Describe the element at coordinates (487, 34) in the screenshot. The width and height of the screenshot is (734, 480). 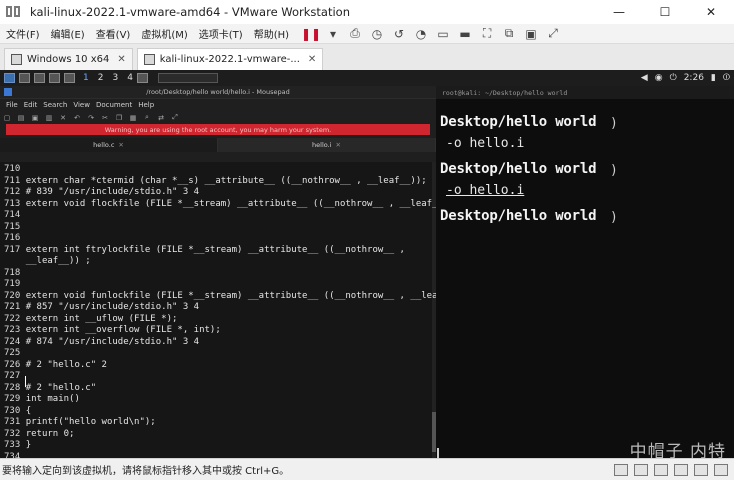
I see `fullscreen-icon: ⛶` at that location.